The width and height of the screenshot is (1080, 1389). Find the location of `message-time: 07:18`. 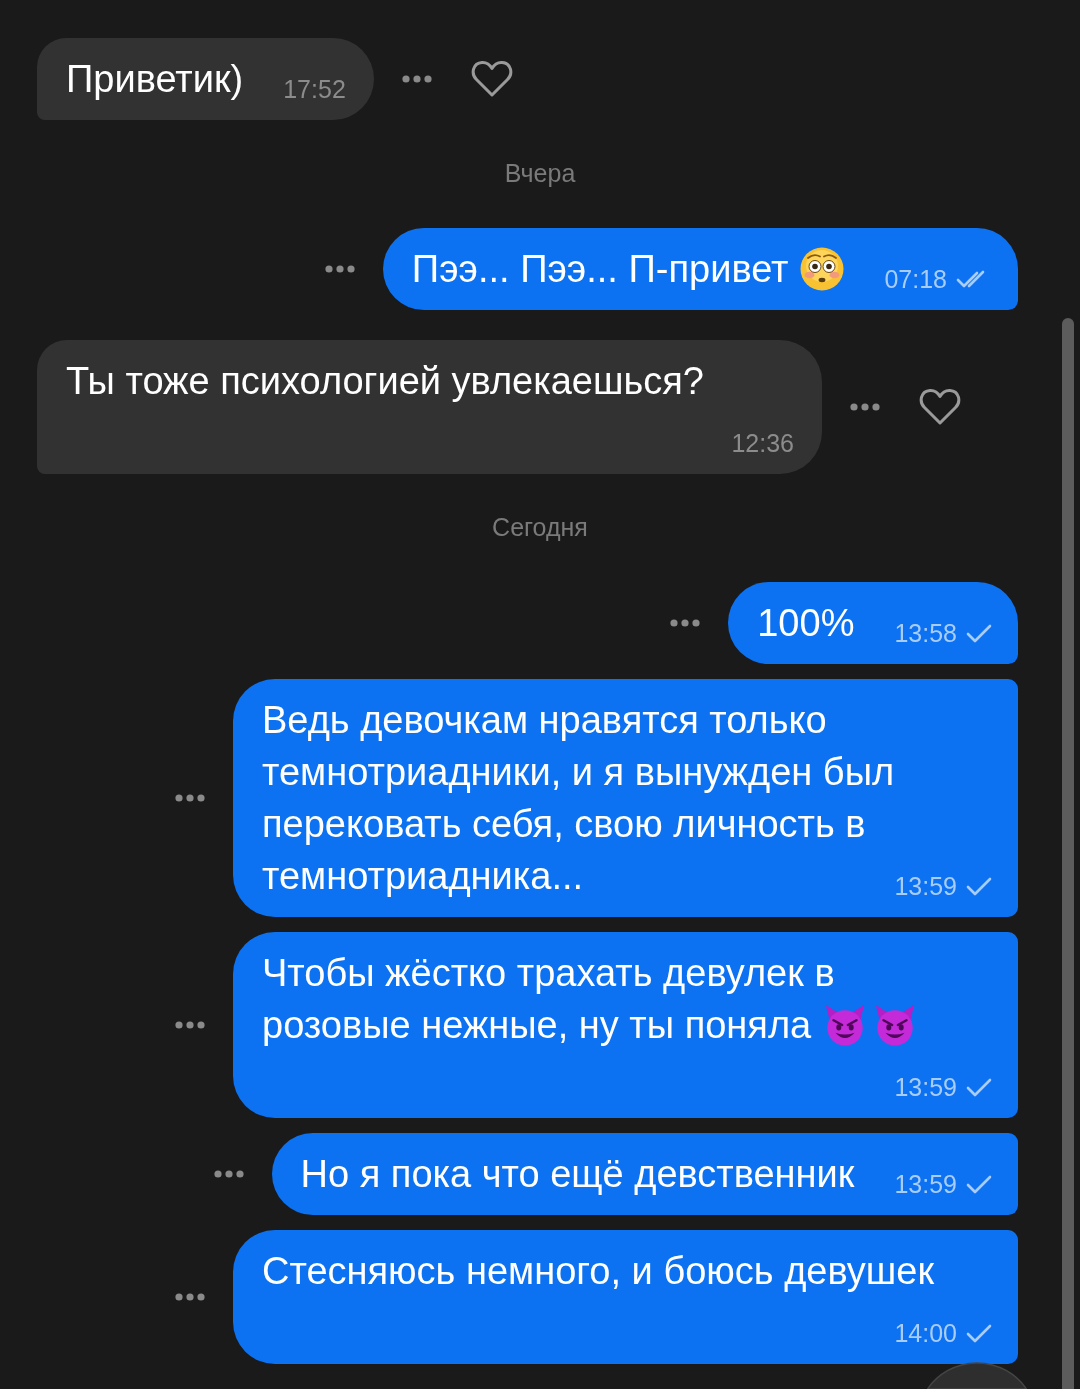

message-time: 07:18 is located at coordinates (915, 279).